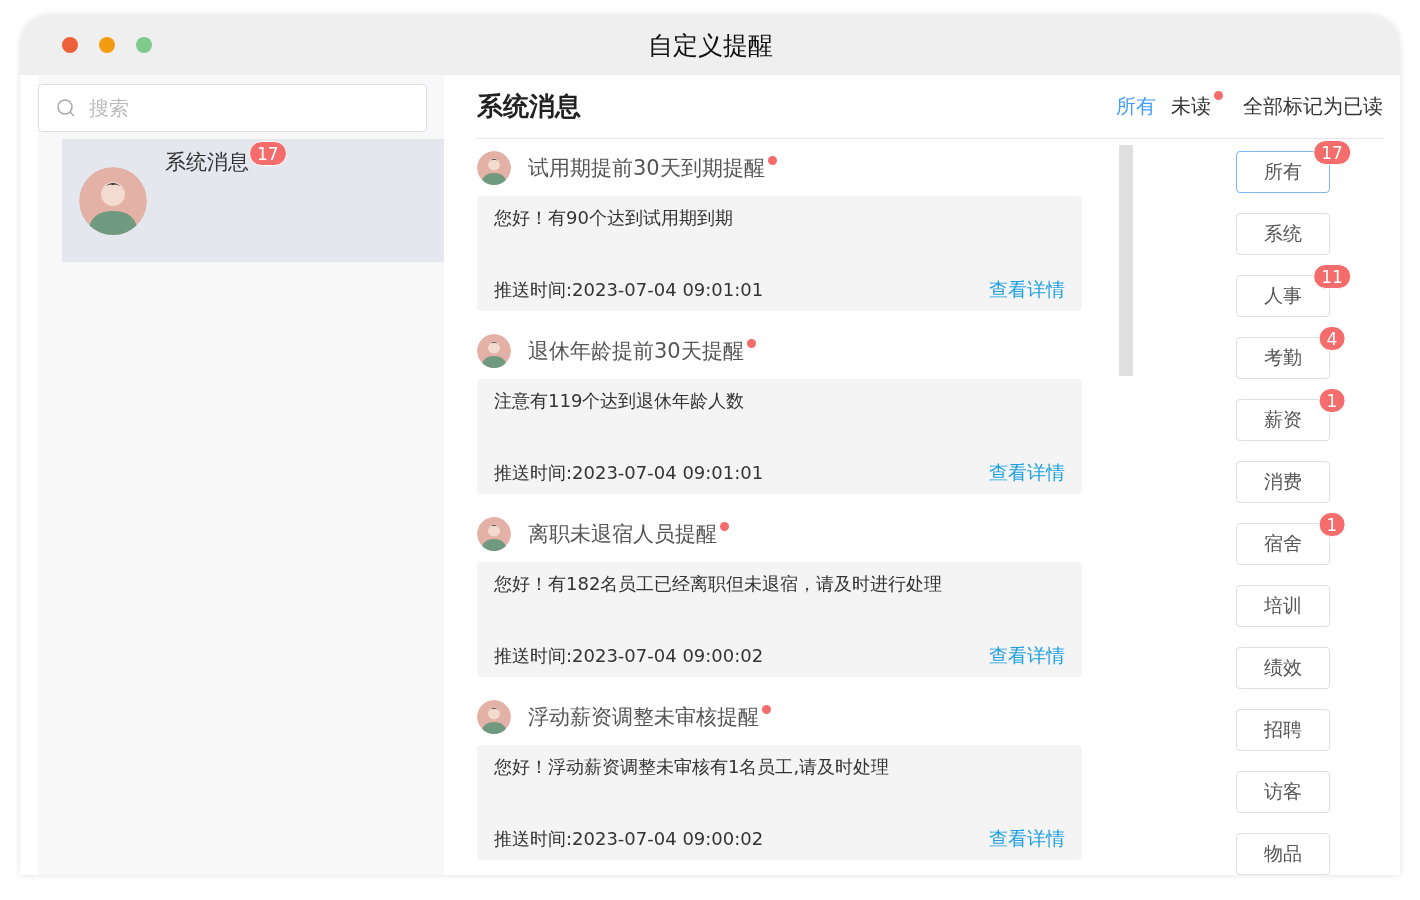 The image size is (1420, 900). I want to click on message-text: 您好！有182名员工已经离职但未退宿，请及时进行处理, so click(719, 584).